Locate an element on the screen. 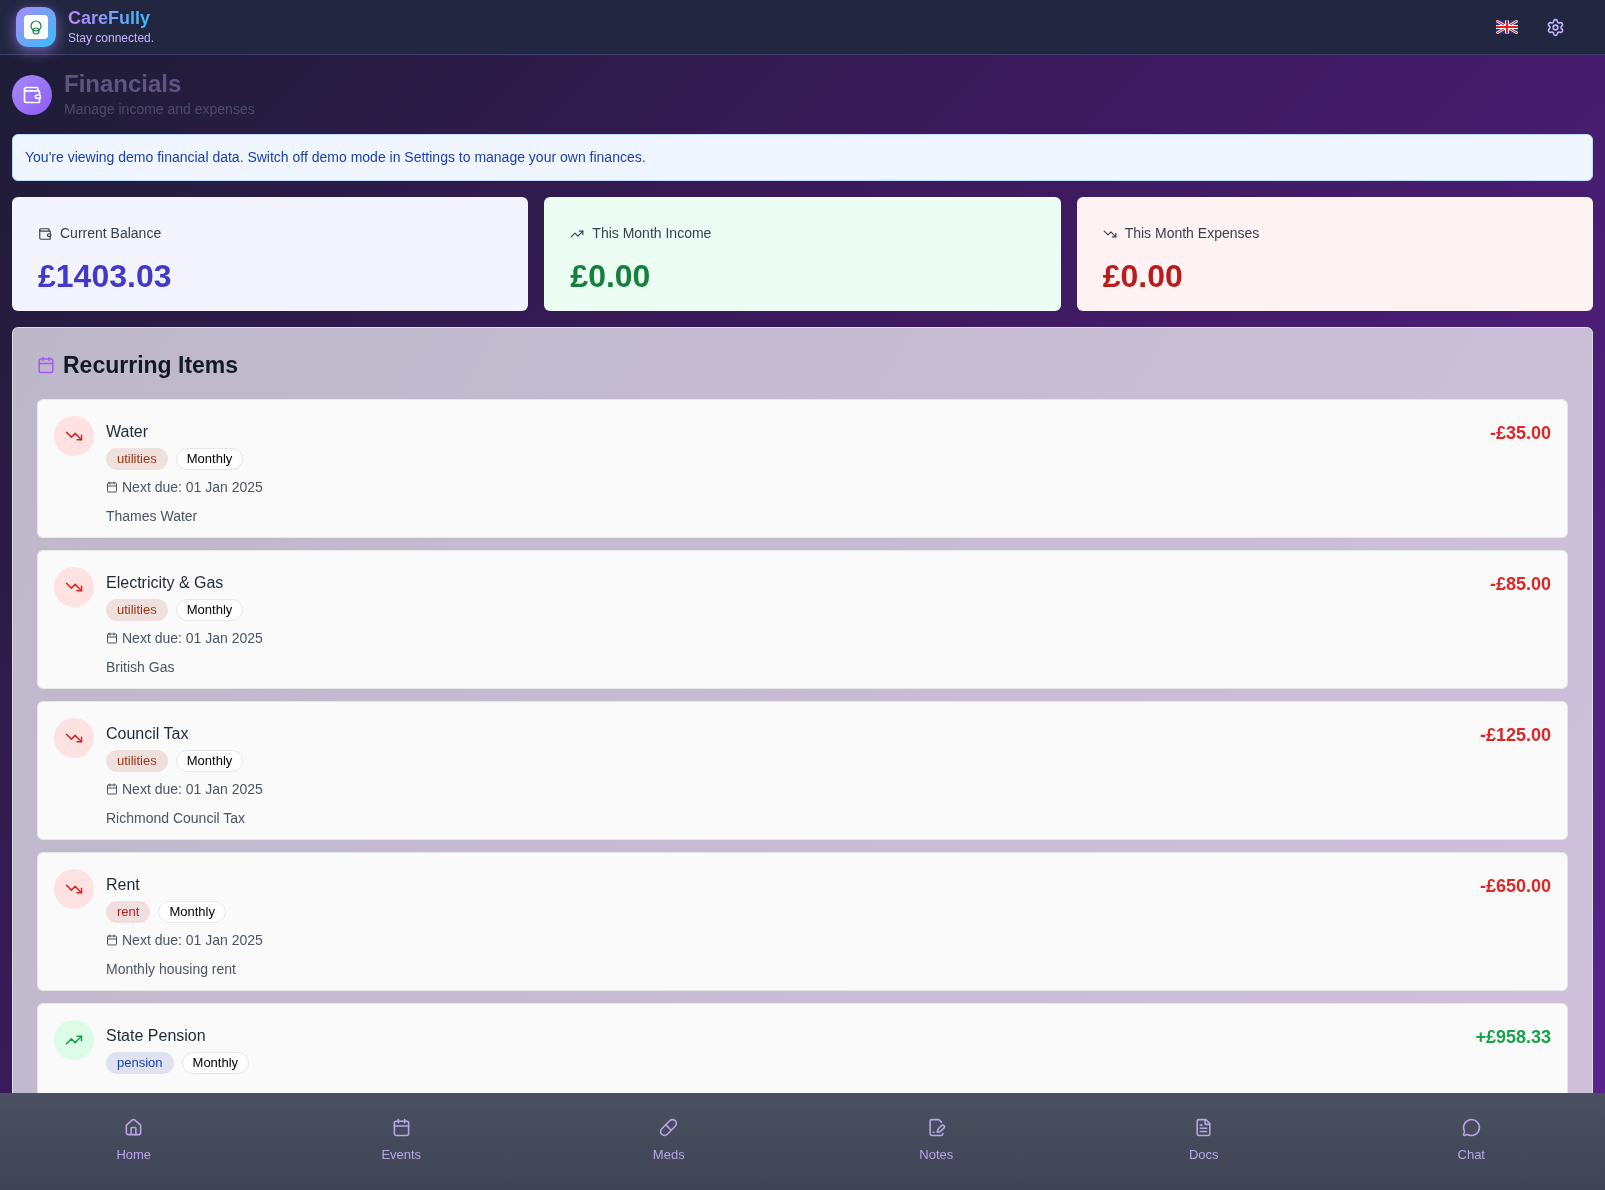 The image size is (1605, 1190). item-description: Thames Water is located at coordinates (152, 516).